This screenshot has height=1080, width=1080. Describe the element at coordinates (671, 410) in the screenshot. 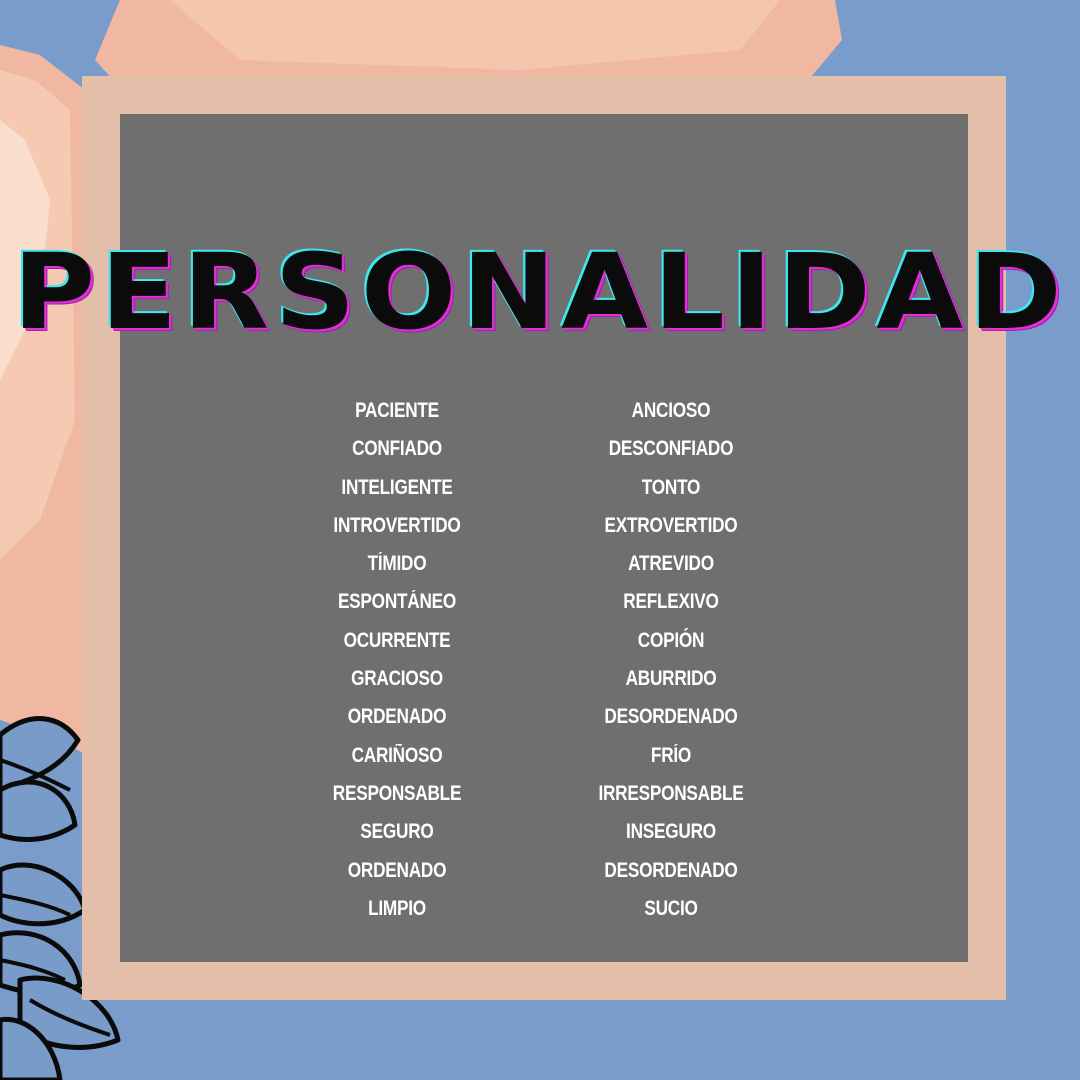

I see `list-item: ANCIOSO` at that location.